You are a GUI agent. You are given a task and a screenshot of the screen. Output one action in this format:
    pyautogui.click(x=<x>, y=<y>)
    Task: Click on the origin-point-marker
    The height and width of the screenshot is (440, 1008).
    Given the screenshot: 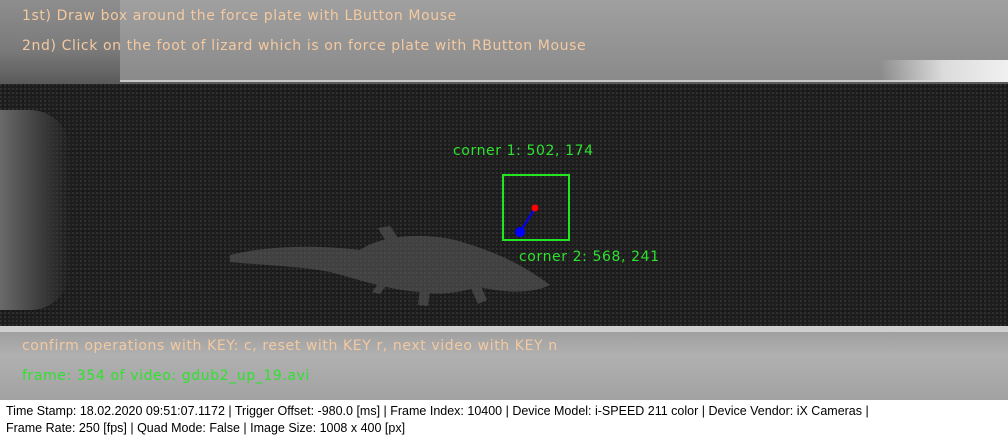 What is the action you would take?
    pyautogui.click(x=520, y=232)
    